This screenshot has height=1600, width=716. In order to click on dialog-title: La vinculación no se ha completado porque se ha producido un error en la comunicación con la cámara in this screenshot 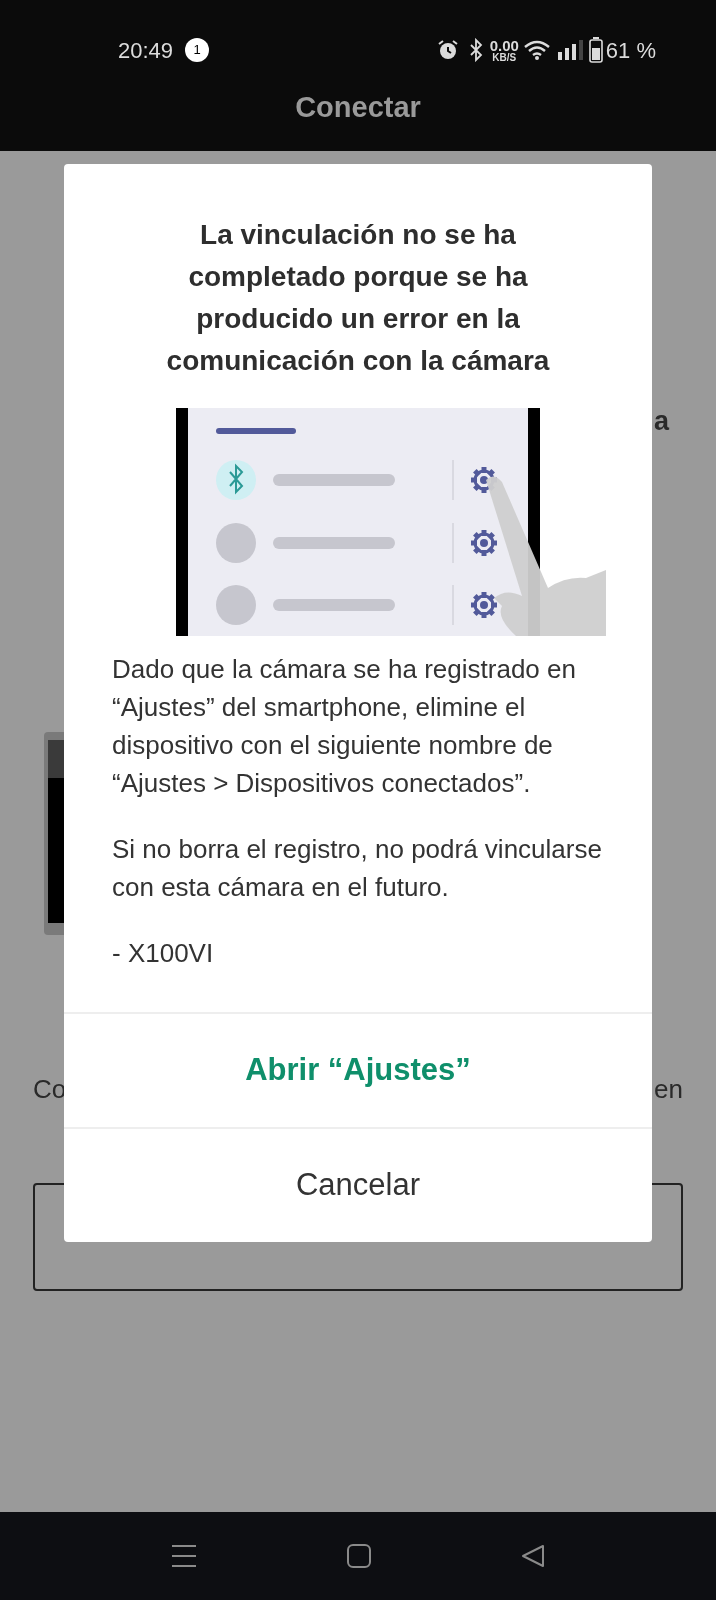, I will do `click(358, 298)`.